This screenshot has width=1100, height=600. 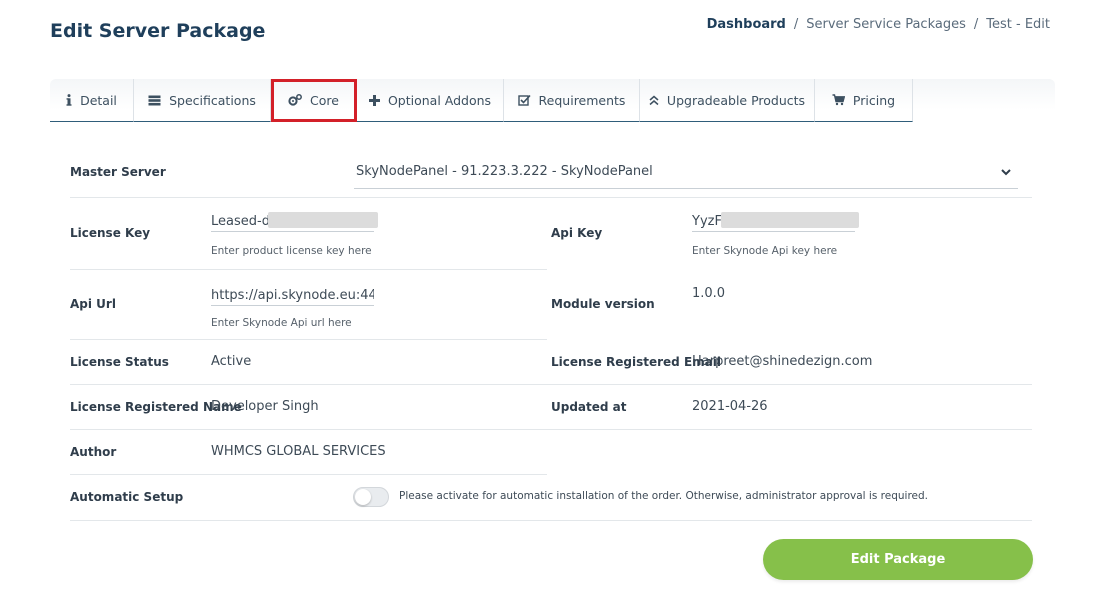 I want to click on tab-core: Core, so click(x=314, y=100).